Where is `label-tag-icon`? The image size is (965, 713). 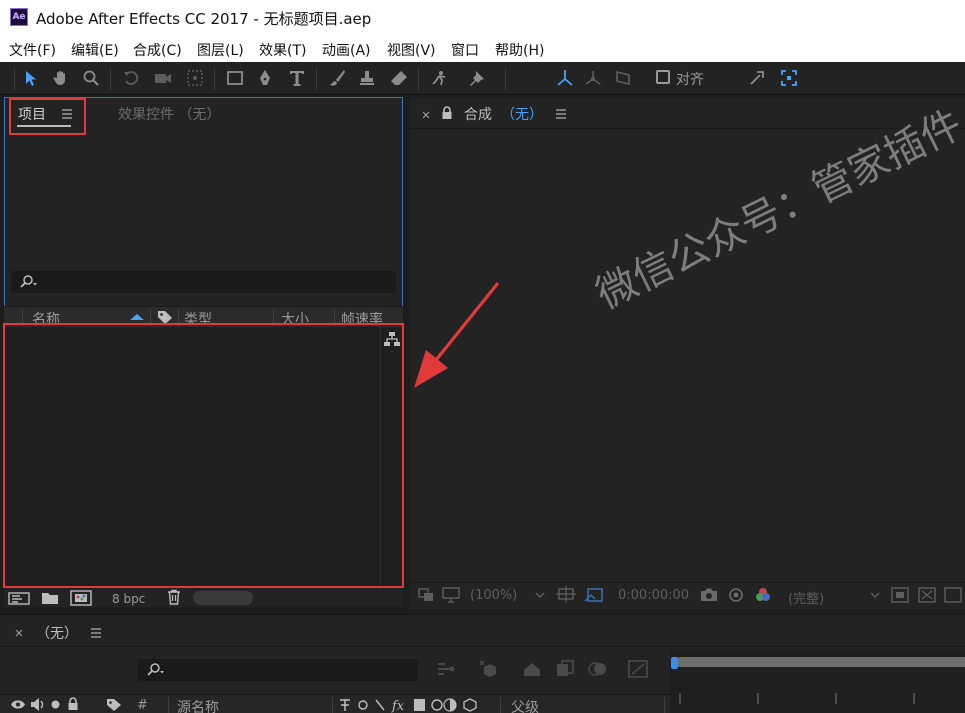
label-tag-icon is located at coordinates (114, 705).